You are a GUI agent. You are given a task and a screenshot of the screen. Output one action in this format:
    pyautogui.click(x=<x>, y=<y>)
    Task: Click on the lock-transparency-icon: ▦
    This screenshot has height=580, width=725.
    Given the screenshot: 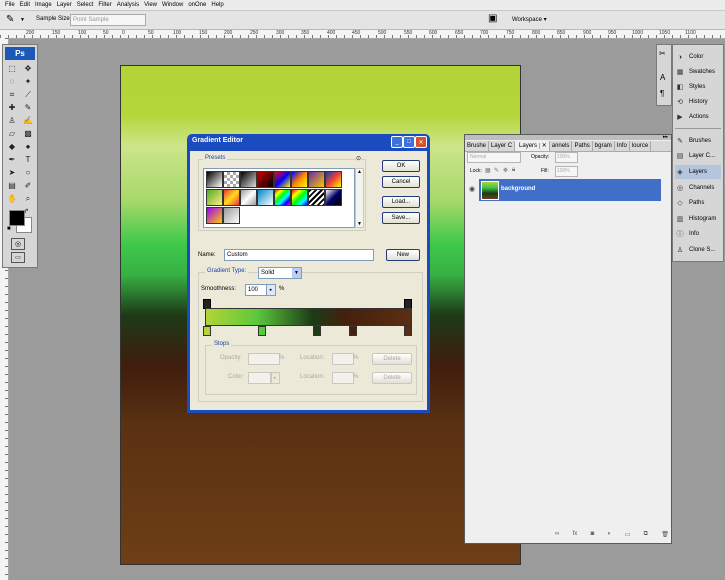 What is the action you would take?
    pyautogui.click(x=488, y=170)
    